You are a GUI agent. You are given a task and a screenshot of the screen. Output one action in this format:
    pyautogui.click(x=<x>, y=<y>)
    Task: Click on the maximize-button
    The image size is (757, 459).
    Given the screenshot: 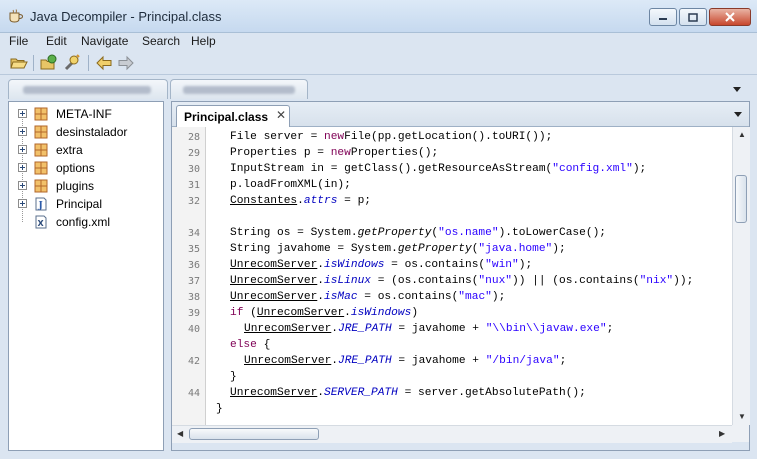 What is the action you would take?
    pyautogui.click(x=693, y=17)
    